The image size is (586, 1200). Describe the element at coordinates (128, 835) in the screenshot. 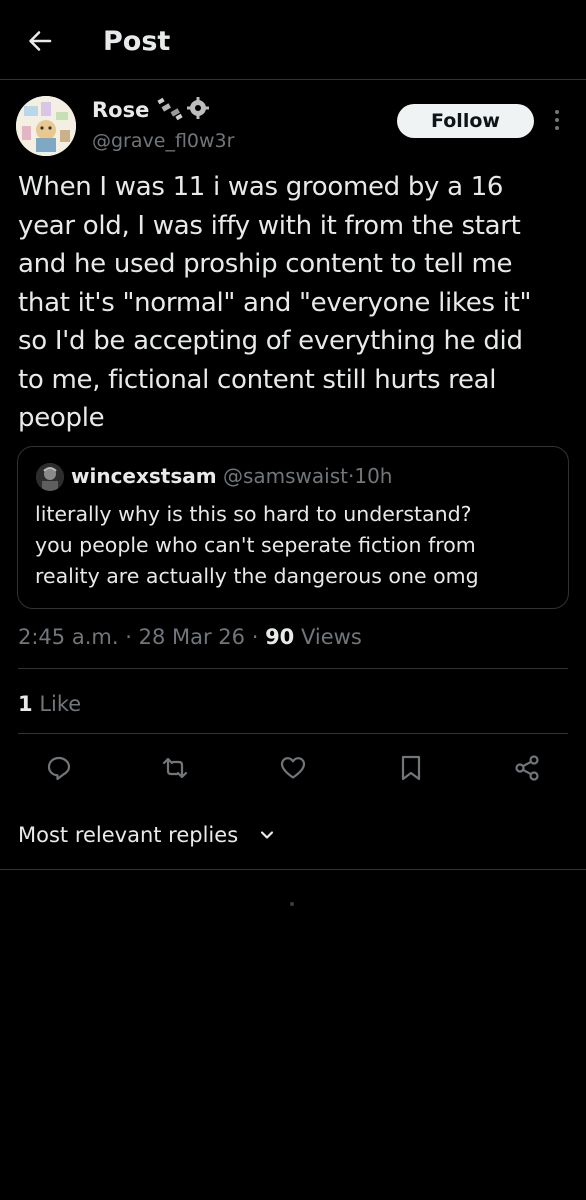

I see `replies-sort-dropdown: Most relevant replies` at that location.